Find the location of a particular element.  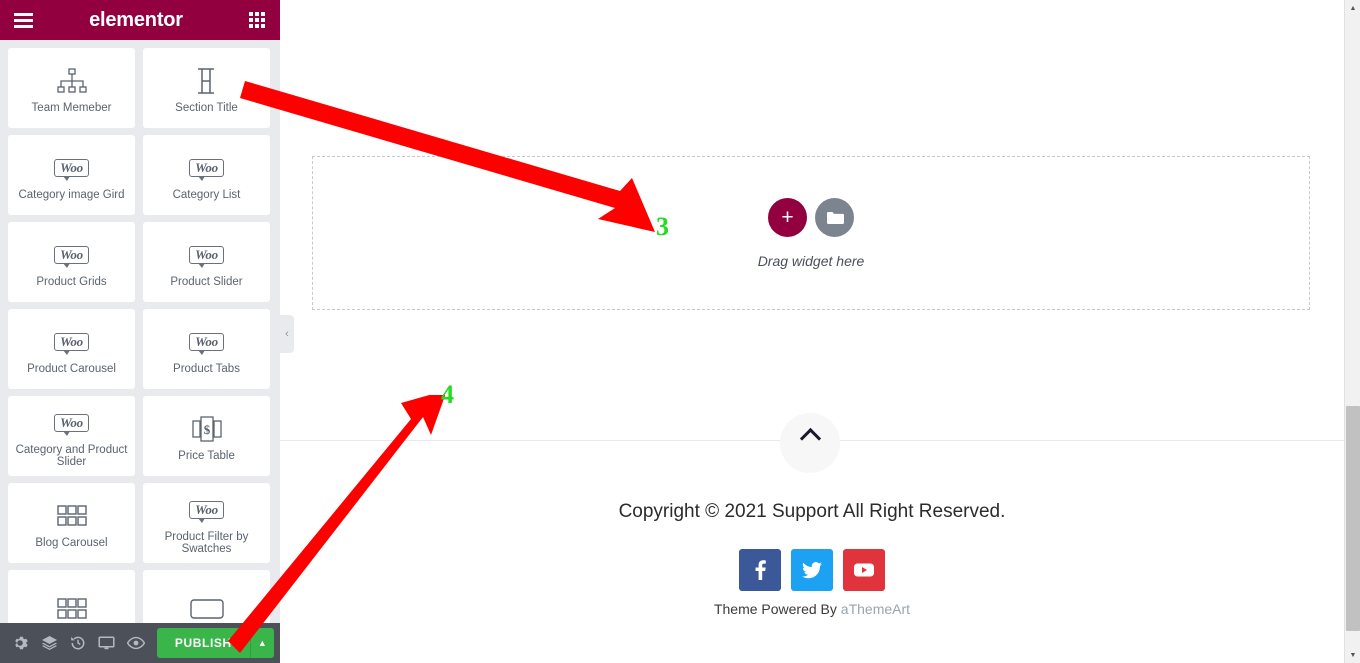

apps-grid-icon is located at coordinates (257, 20).